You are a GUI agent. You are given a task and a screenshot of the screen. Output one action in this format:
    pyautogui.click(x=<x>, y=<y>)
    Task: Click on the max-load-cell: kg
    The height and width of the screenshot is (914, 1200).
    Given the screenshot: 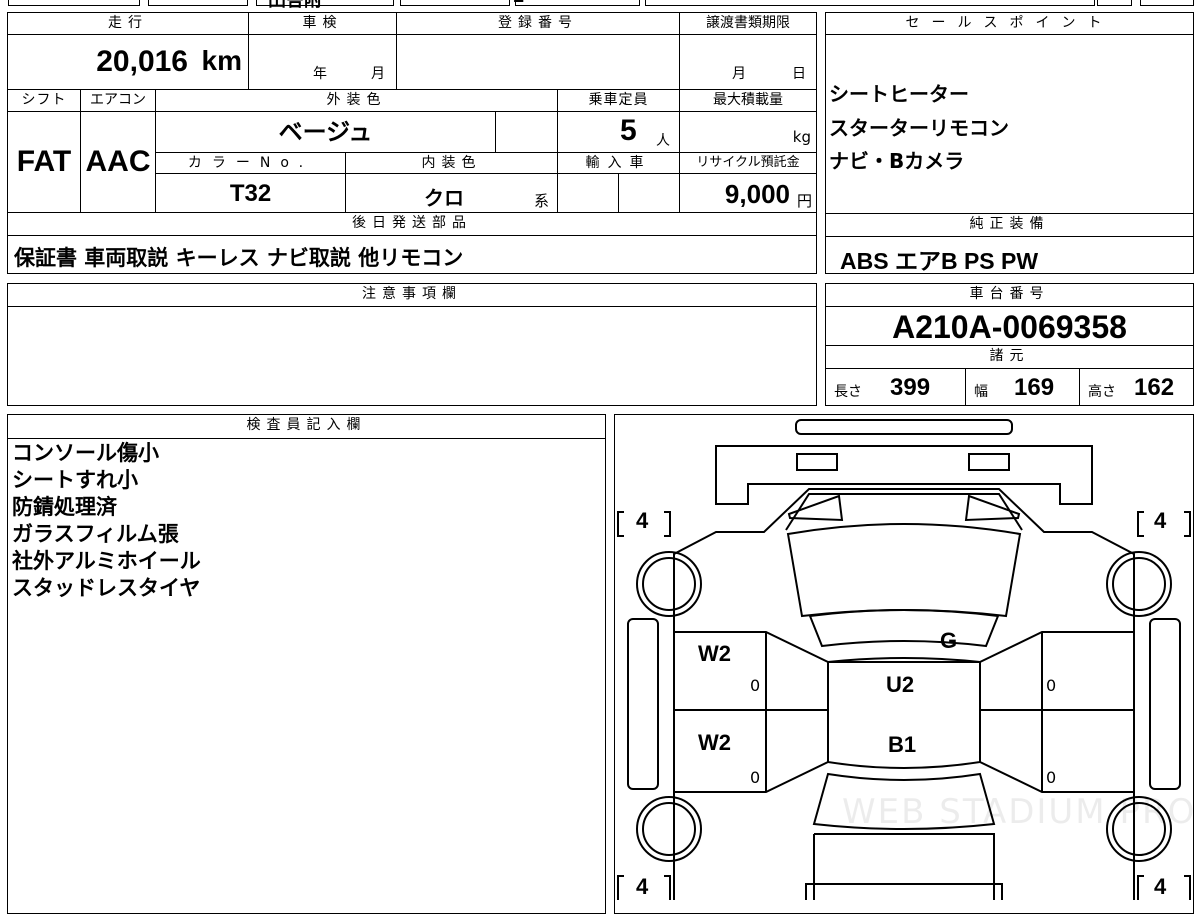 What is the action you would take?
    pyautogui.click(x=748, y=132)
    